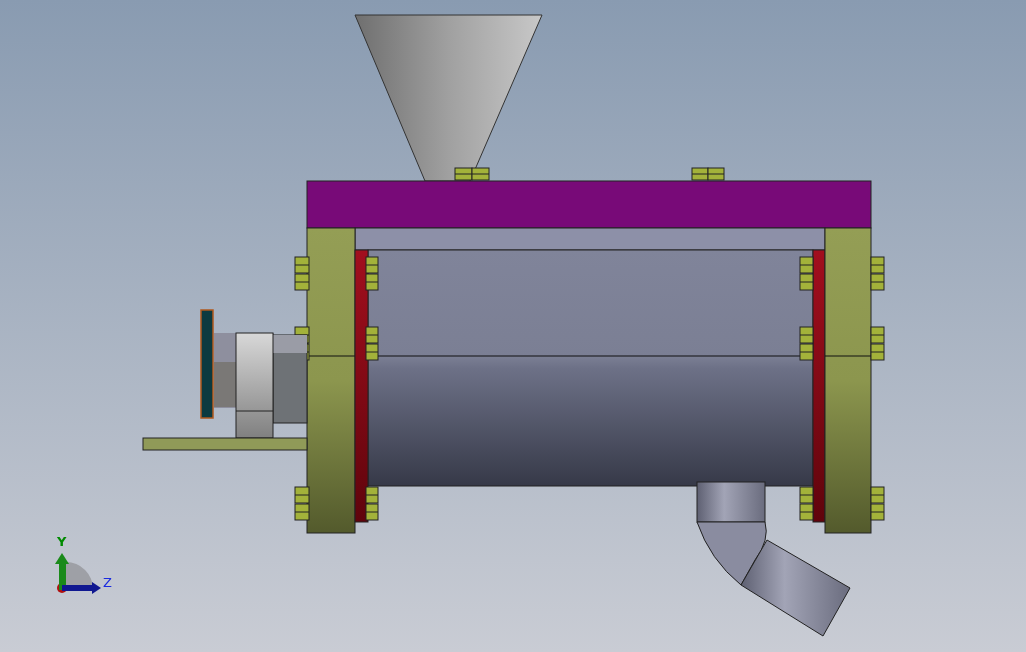 The width and height of the screenshot is (1026, 652). What do you see at coordinates (107, 582) in the screenshot?
I see `z-axis-label: Z` at bounding box center [107, 582].